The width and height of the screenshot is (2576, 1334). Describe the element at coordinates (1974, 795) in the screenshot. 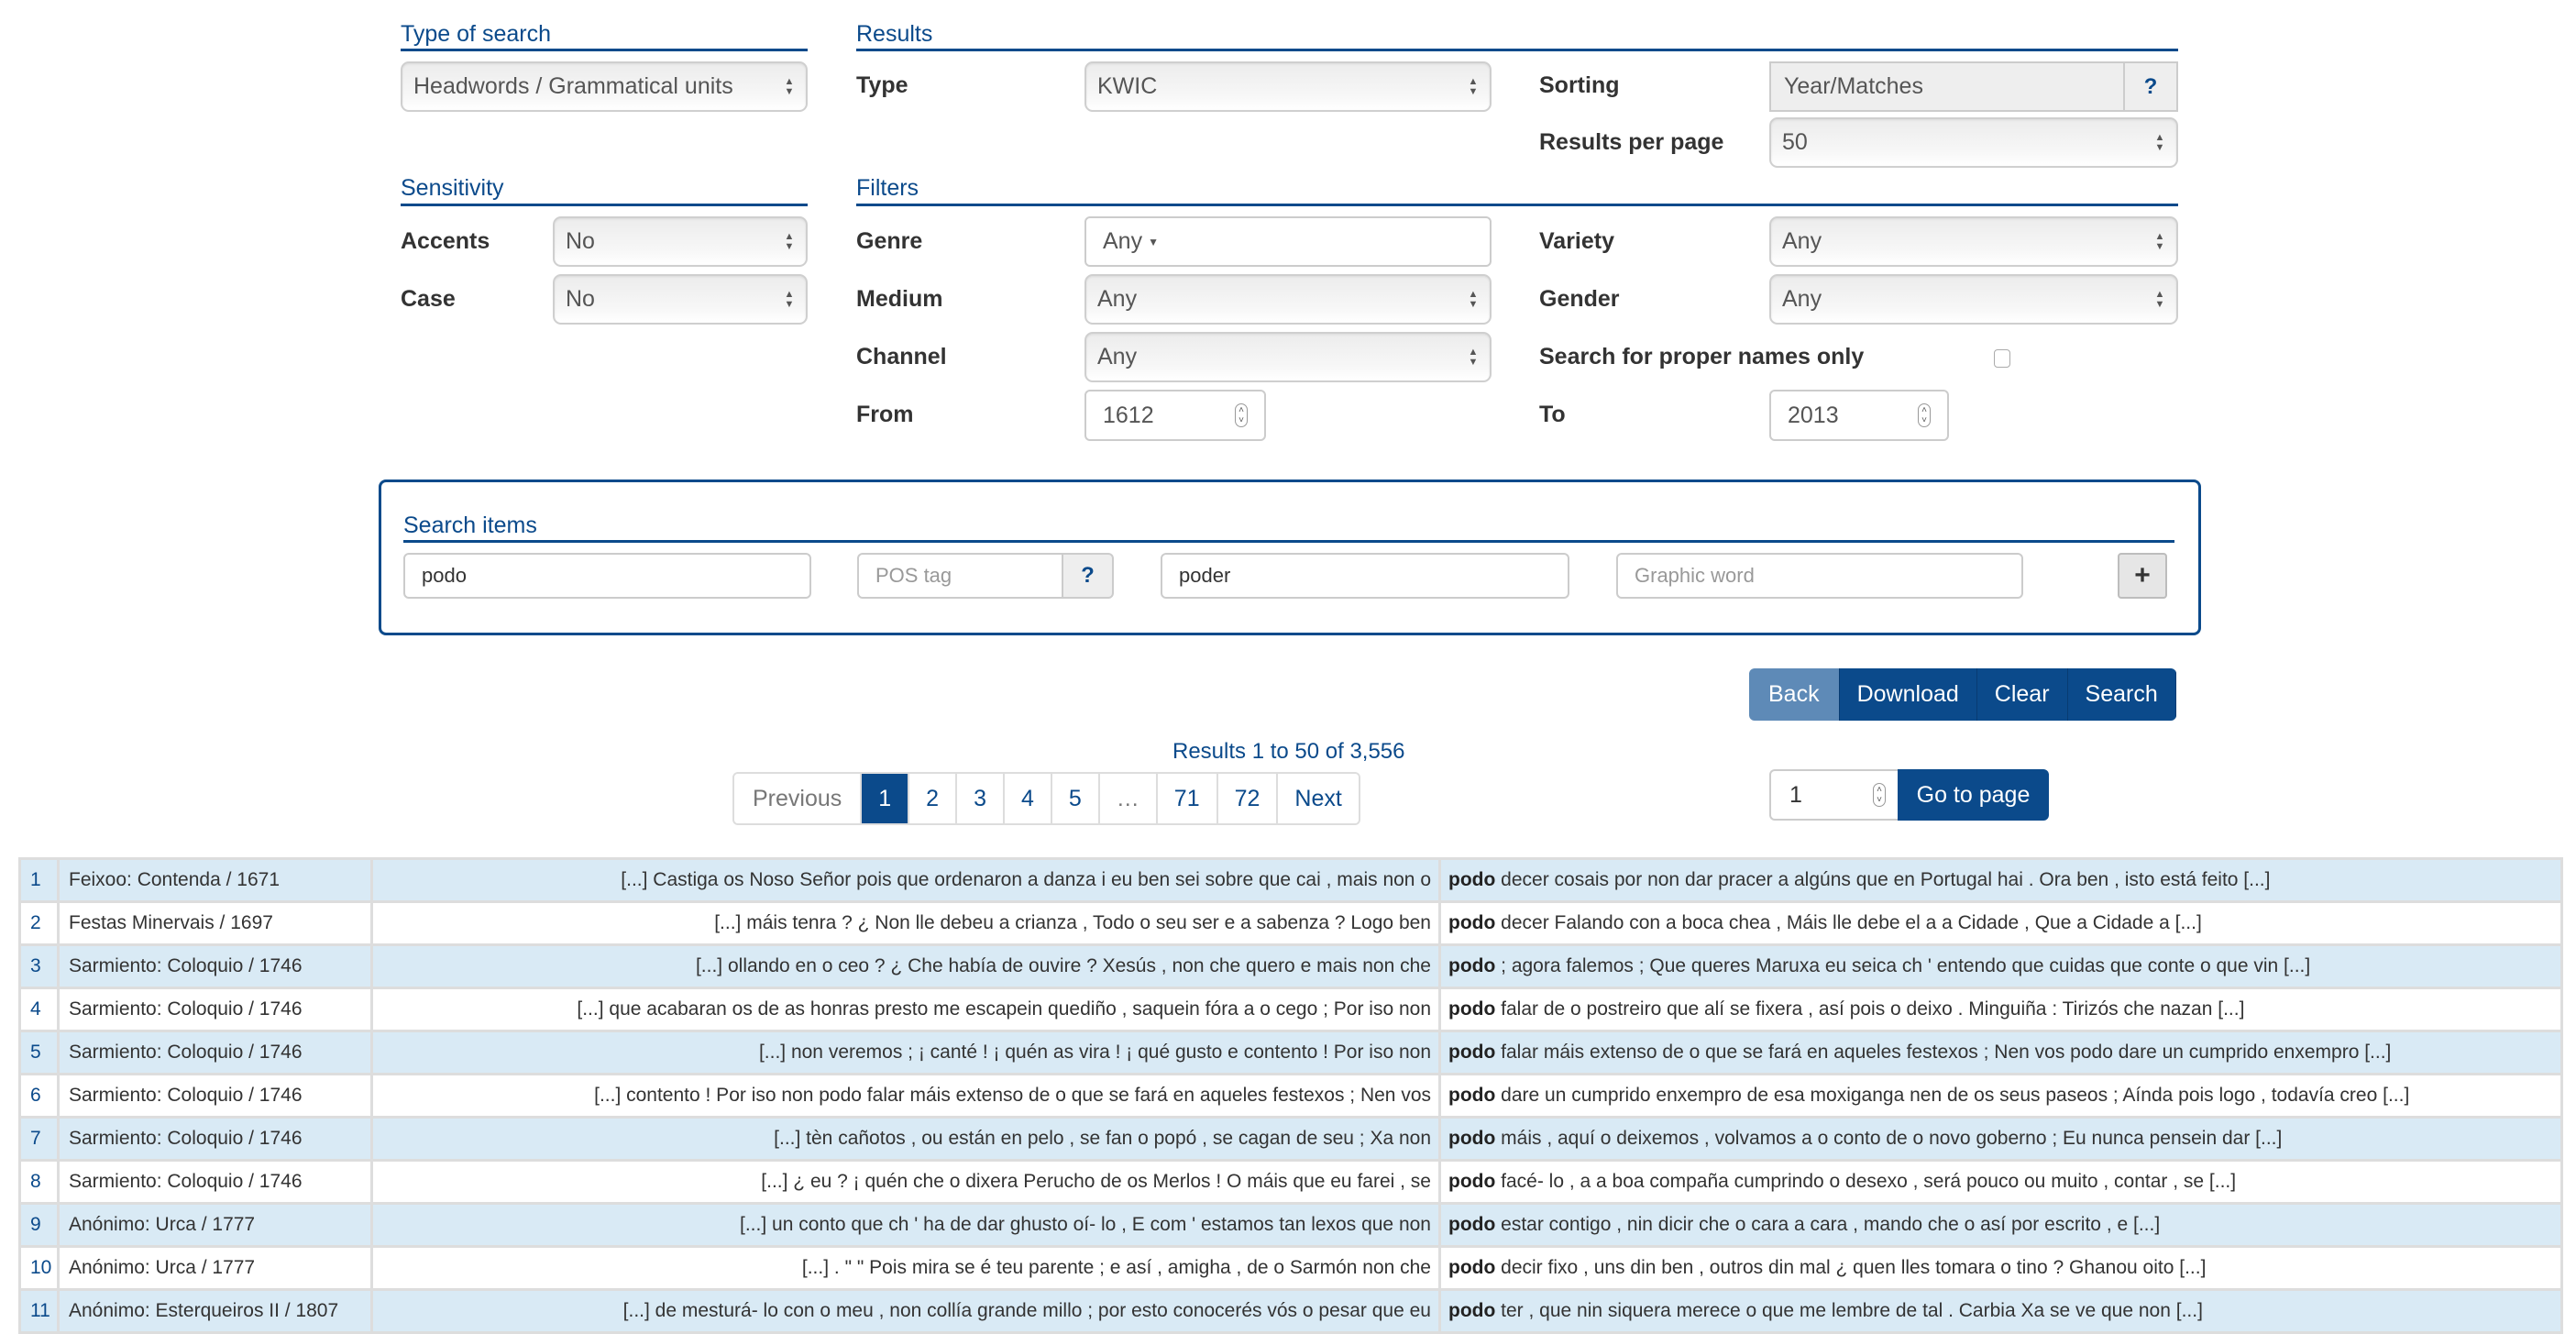

I see `goto-page-button: Go to page` at that location.